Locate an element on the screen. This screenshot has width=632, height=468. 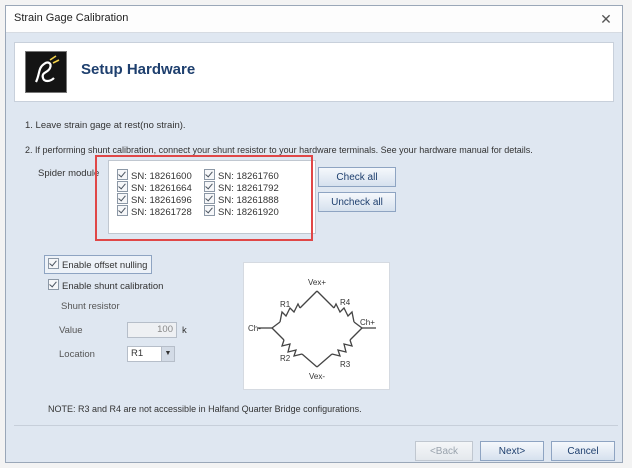
bridge-diagram: Vex+ Vex- Ch- Ch+ R1 R4 R2 R3 is located at coordinates (316, 326).